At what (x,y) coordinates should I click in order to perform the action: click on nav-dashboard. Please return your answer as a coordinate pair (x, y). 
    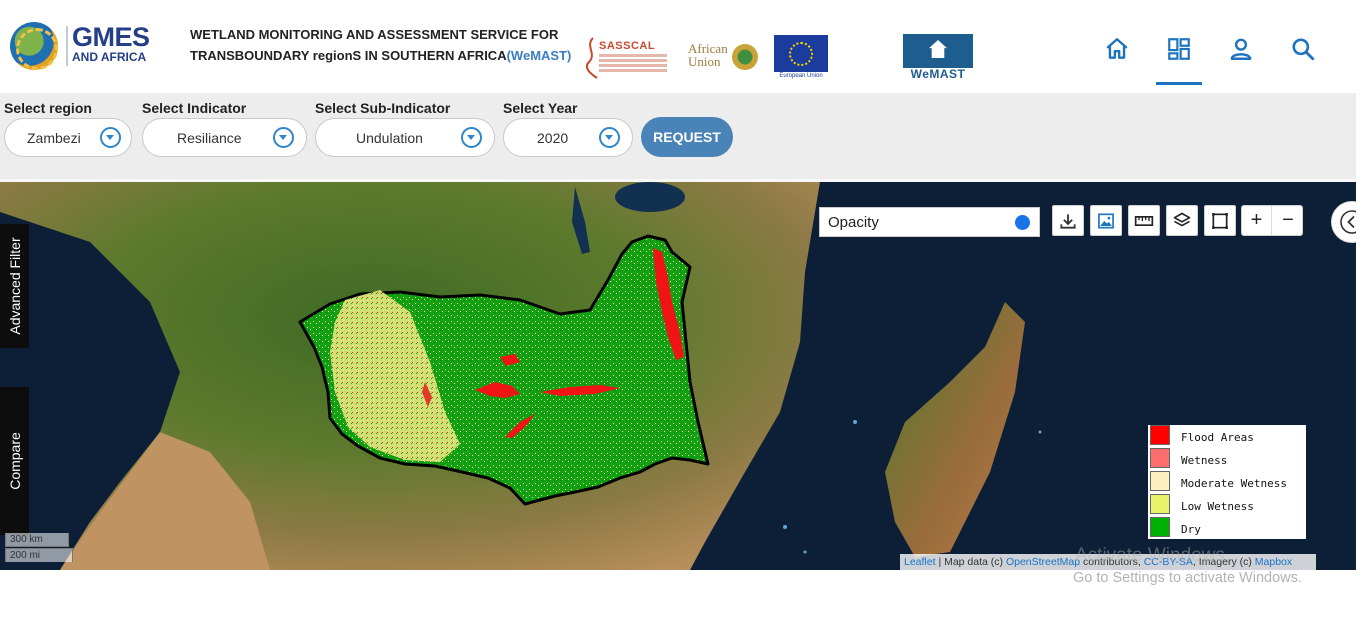
    Looking at the image, I should click on (1179, 60).